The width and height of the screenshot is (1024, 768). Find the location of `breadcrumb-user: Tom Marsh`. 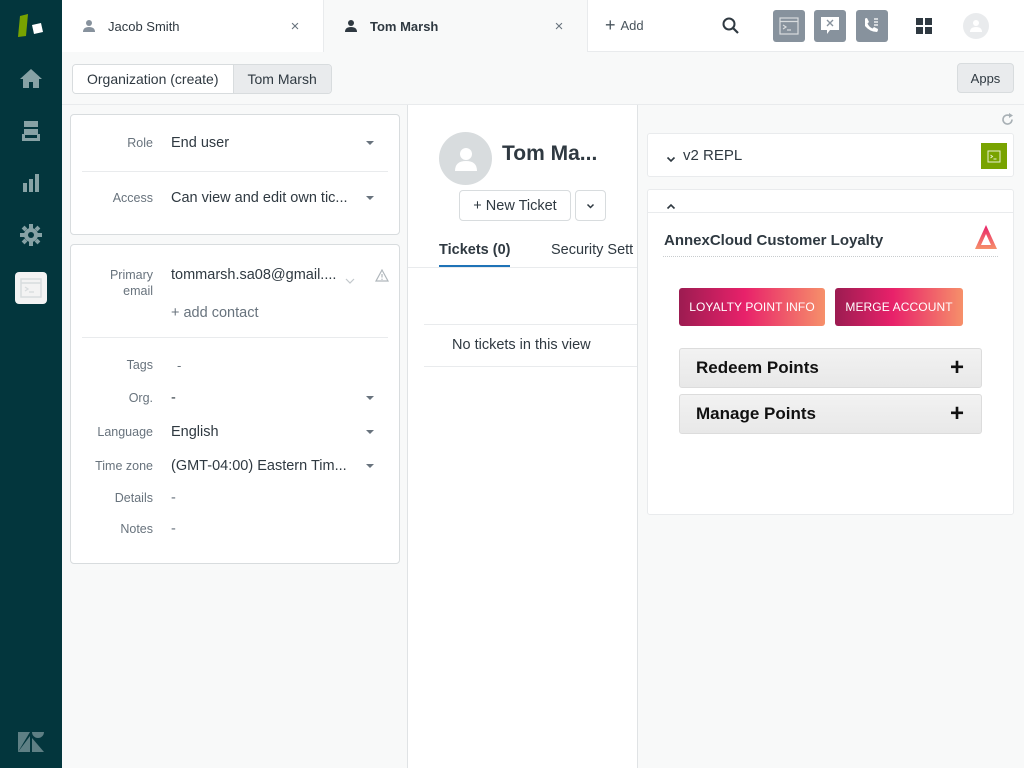

breadcrumb-user: Tom Marsh is located at coordinates (281, 79).